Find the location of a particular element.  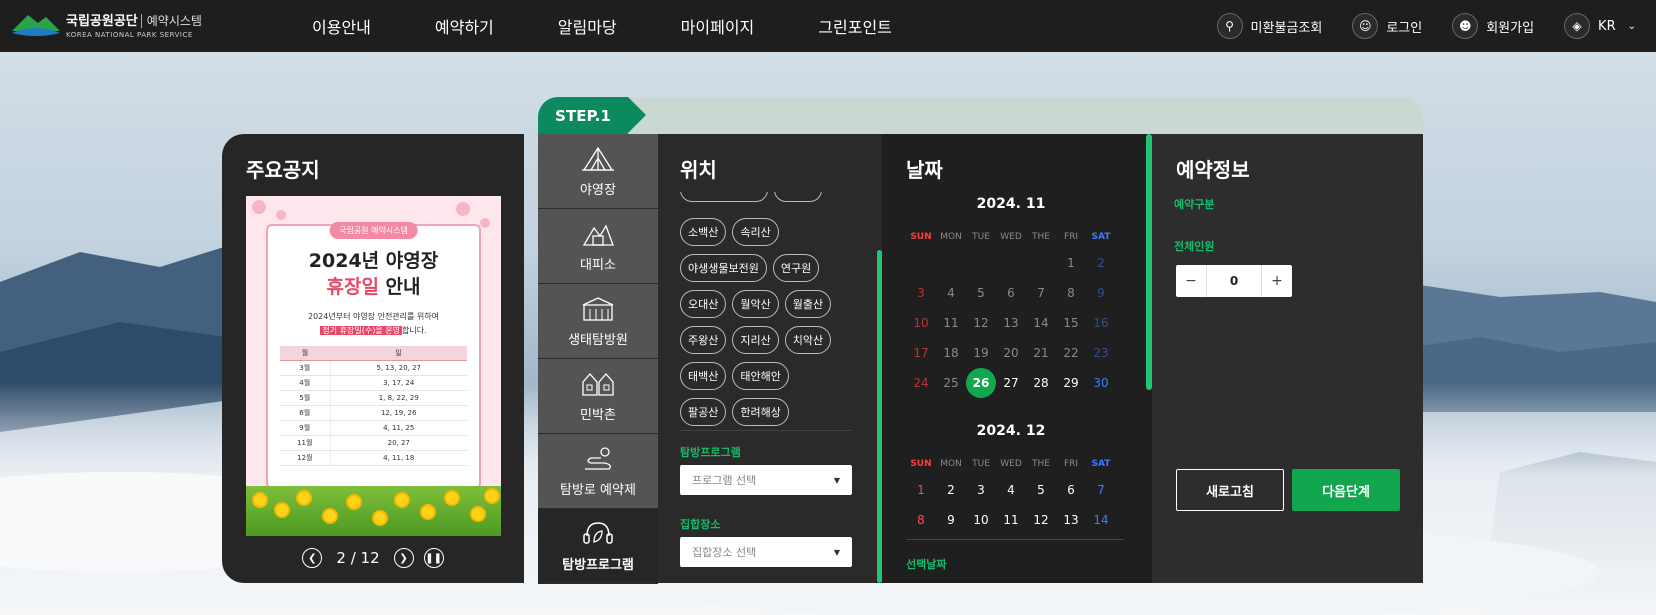

prev-arrow-icon: ❮ is located at coordinates (312, 558).